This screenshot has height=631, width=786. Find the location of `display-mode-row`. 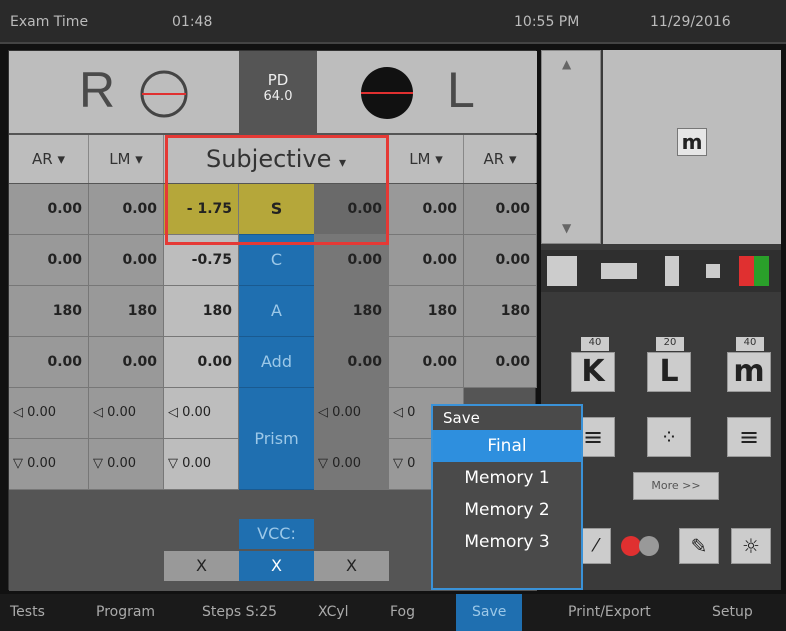

display-mode-row is located at coordinates (661, 271).